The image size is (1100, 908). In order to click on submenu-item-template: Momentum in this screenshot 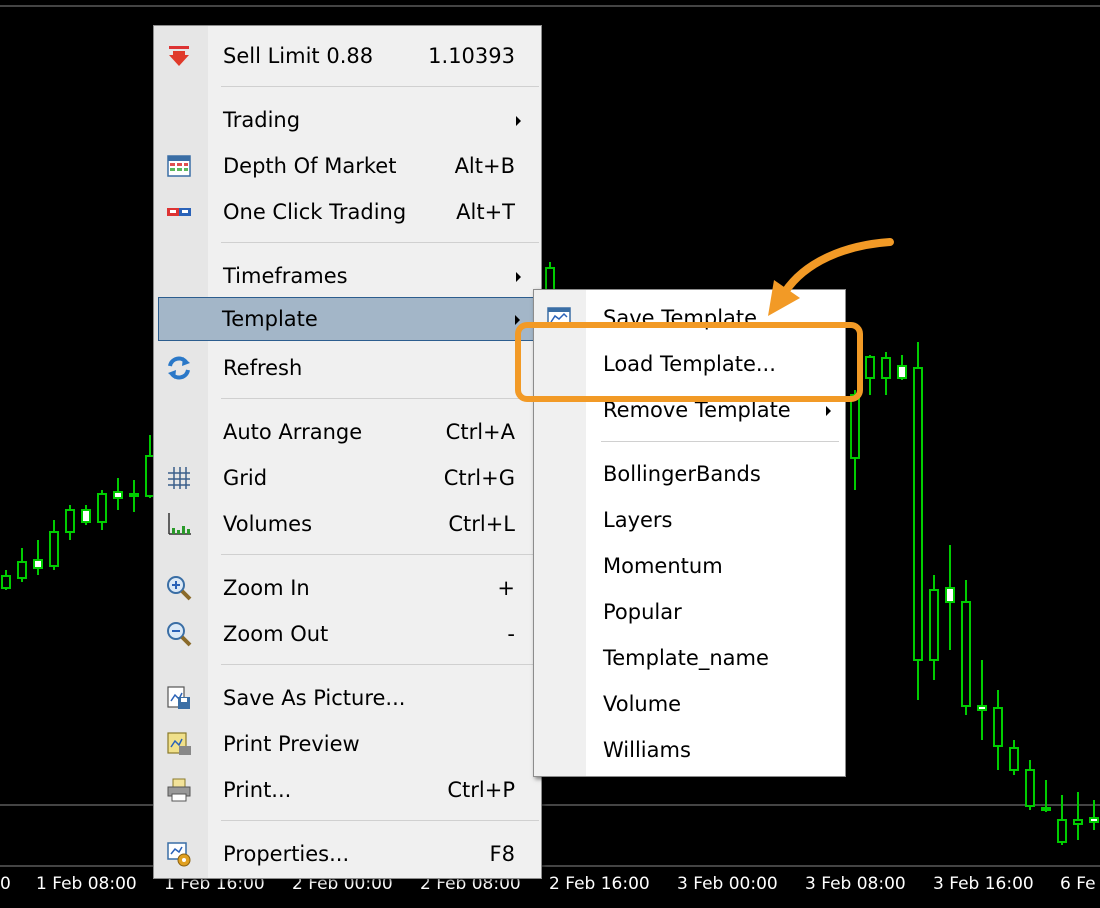, I will do `click(689, 566)`.